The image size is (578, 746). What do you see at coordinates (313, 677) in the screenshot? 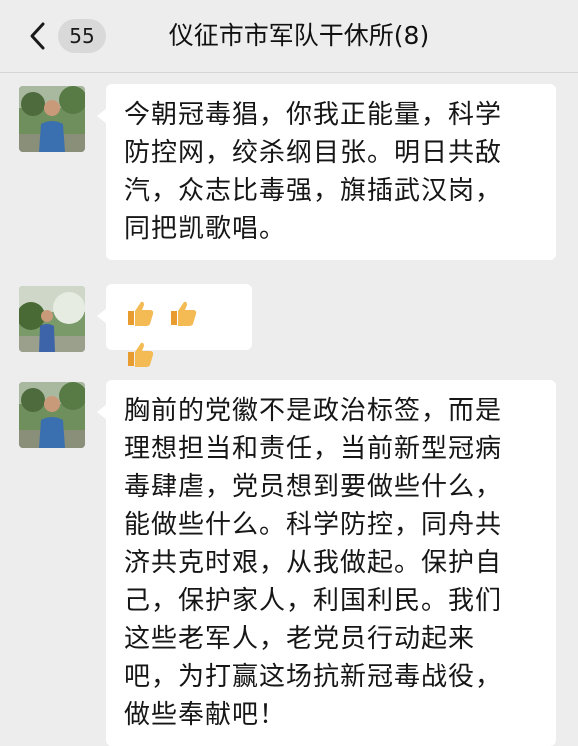
I see `message-line: 吧，为打赢这场抗新冠毒战役，` at bounding box center [313, 677].